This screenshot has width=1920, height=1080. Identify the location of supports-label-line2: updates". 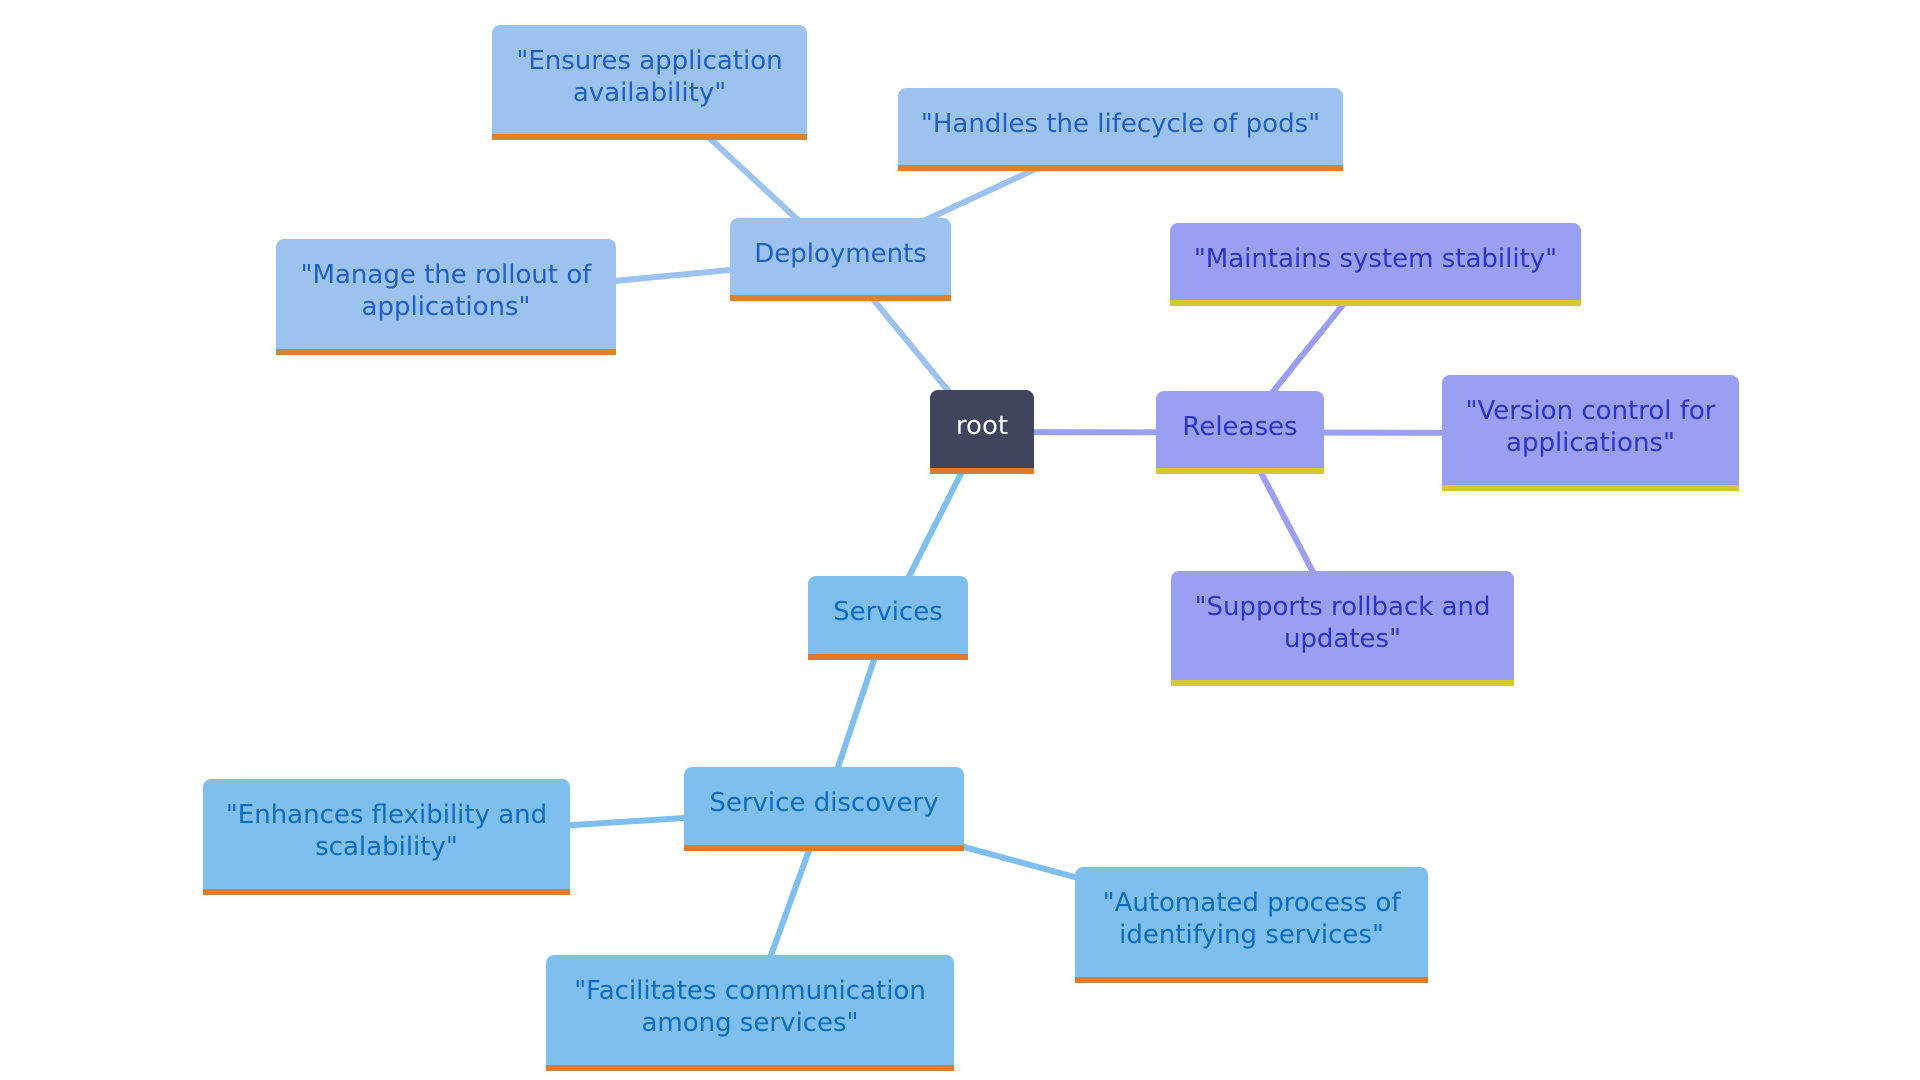
(1342, 638).